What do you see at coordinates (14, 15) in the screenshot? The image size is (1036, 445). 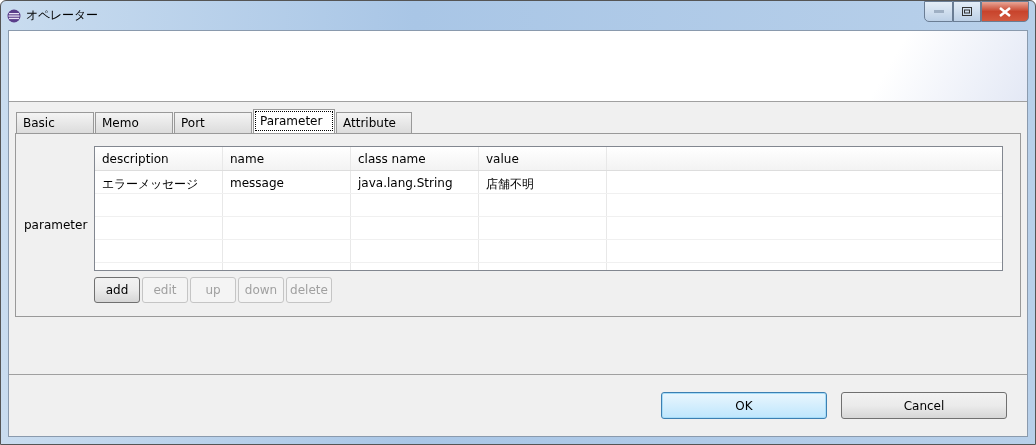 I see `app-icon` at bounding box center [14, 15].